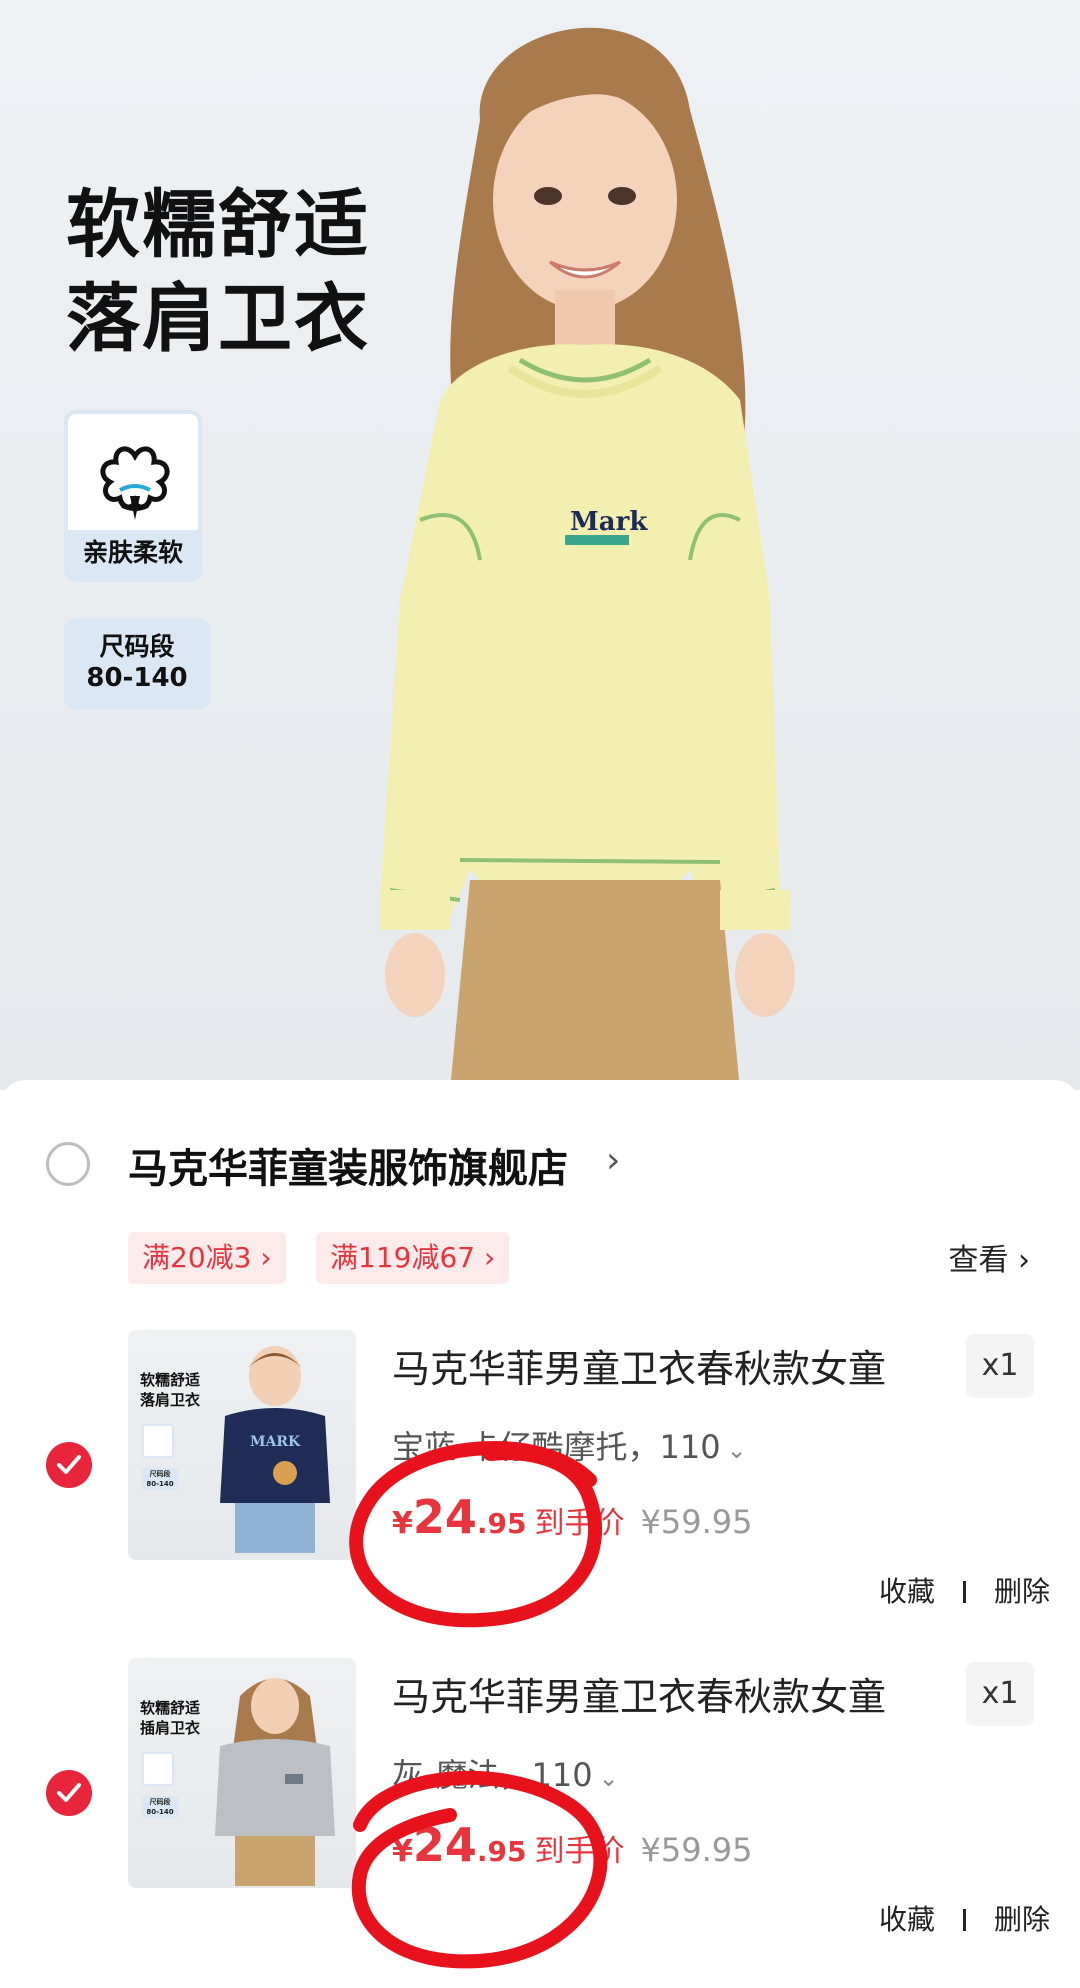 This screenshot has height=1988, width=1080. I want to click on promo-chip: 满119减67 ›, so click(413, 1258).